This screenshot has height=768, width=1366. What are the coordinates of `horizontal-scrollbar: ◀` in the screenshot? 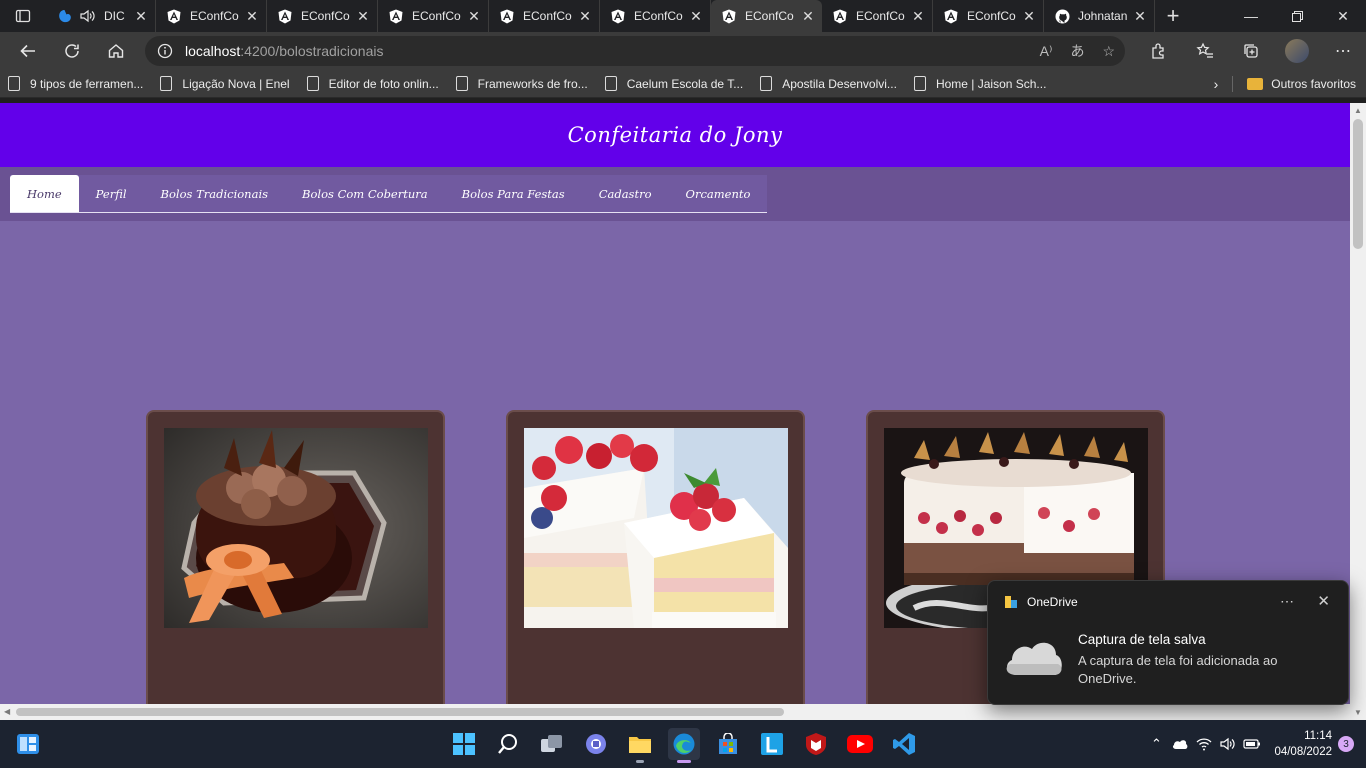 It's located at (675, 712).